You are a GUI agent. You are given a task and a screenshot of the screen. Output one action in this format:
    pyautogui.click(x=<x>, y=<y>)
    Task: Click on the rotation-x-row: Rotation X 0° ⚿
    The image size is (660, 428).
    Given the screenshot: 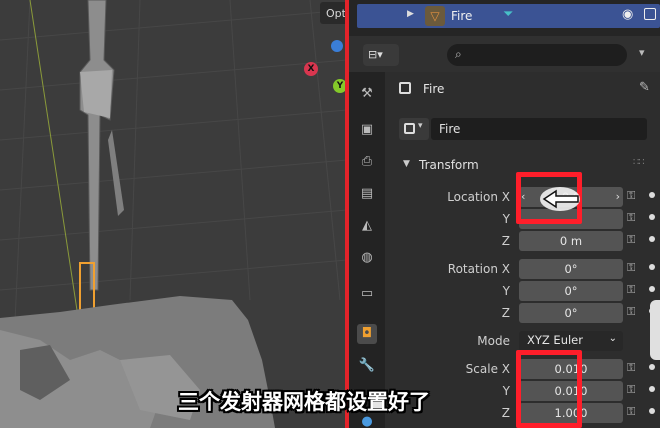 What is the action you would take?
    pyautogui.click(x=522, y=269)
    